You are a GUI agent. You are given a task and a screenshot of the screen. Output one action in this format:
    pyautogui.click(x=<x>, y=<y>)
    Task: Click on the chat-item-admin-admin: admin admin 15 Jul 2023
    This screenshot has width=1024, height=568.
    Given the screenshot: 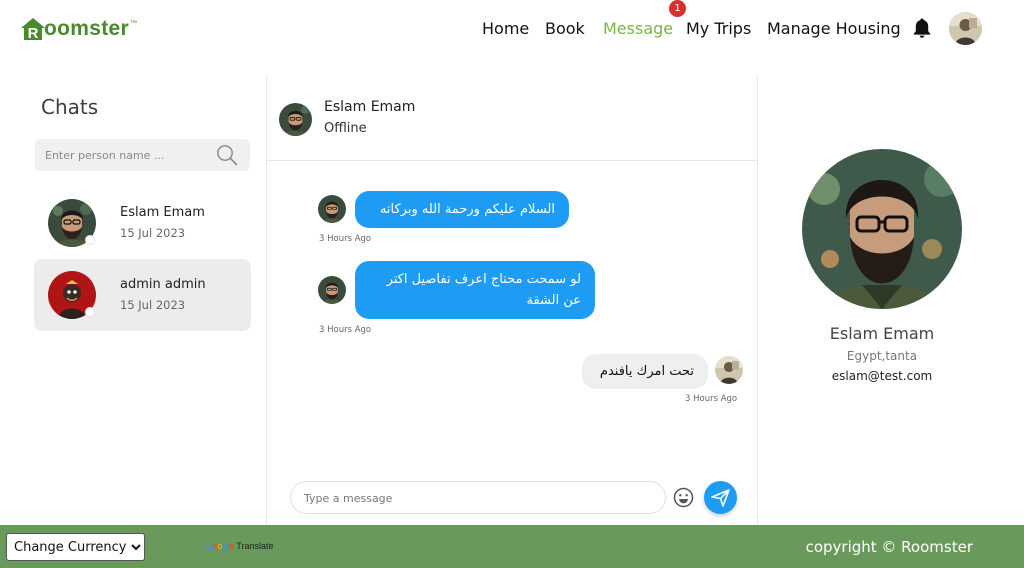 What is the action you would take?
    pyautogui.click(x=142, y=295)
    